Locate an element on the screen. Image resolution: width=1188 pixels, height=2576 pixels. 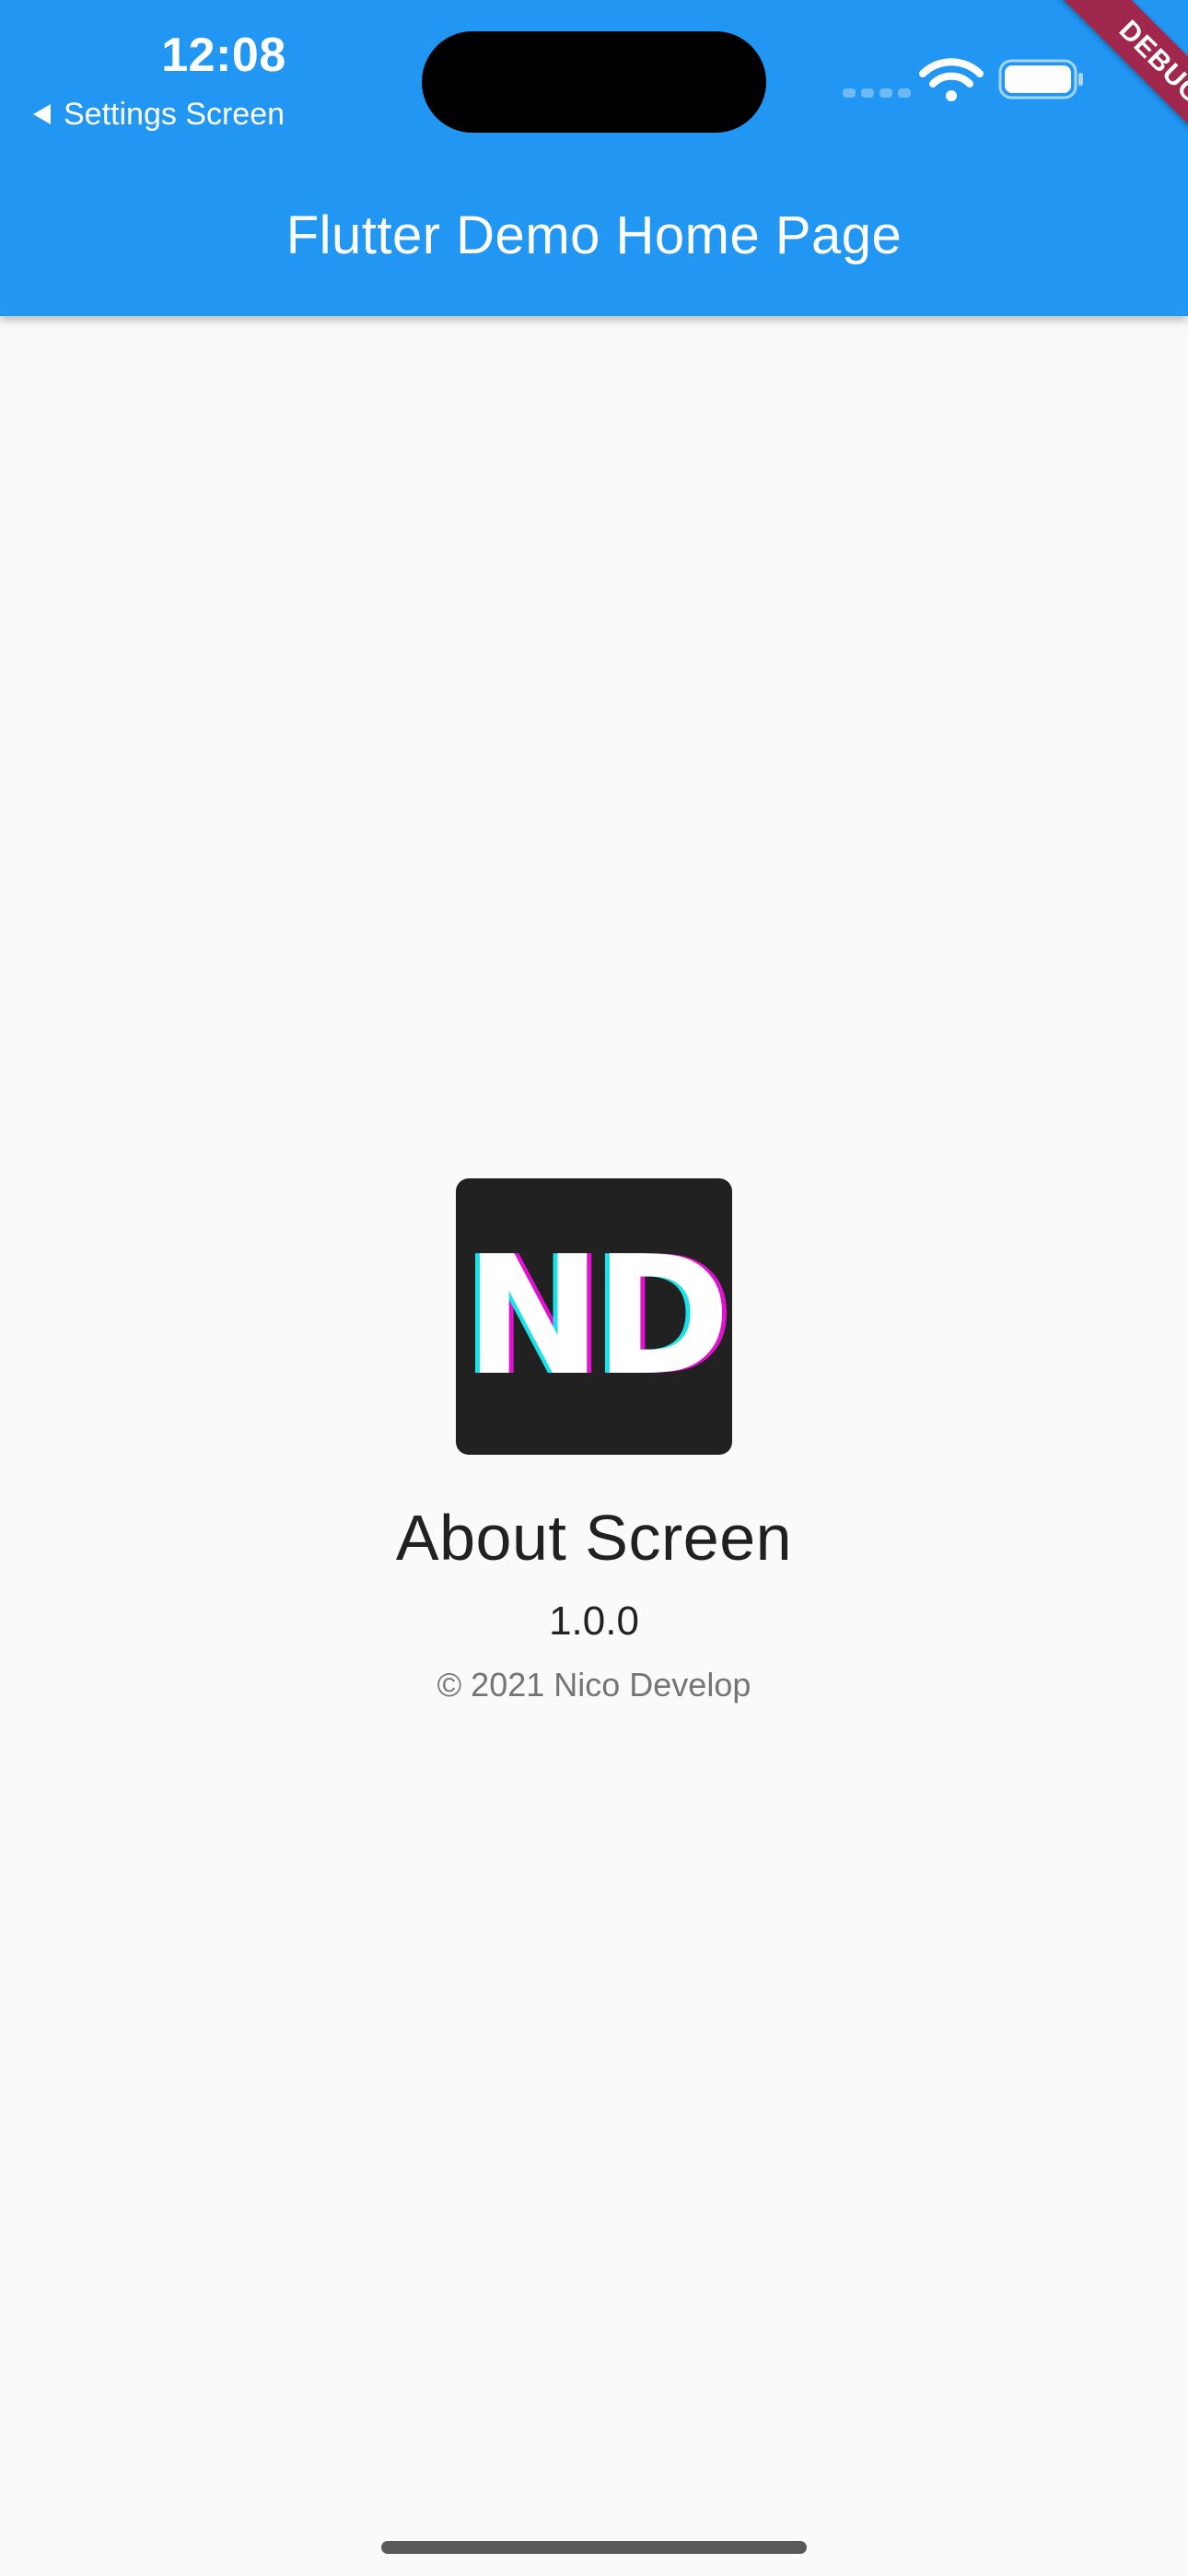
back-arrow-icon is located at coordinates (42, 114).